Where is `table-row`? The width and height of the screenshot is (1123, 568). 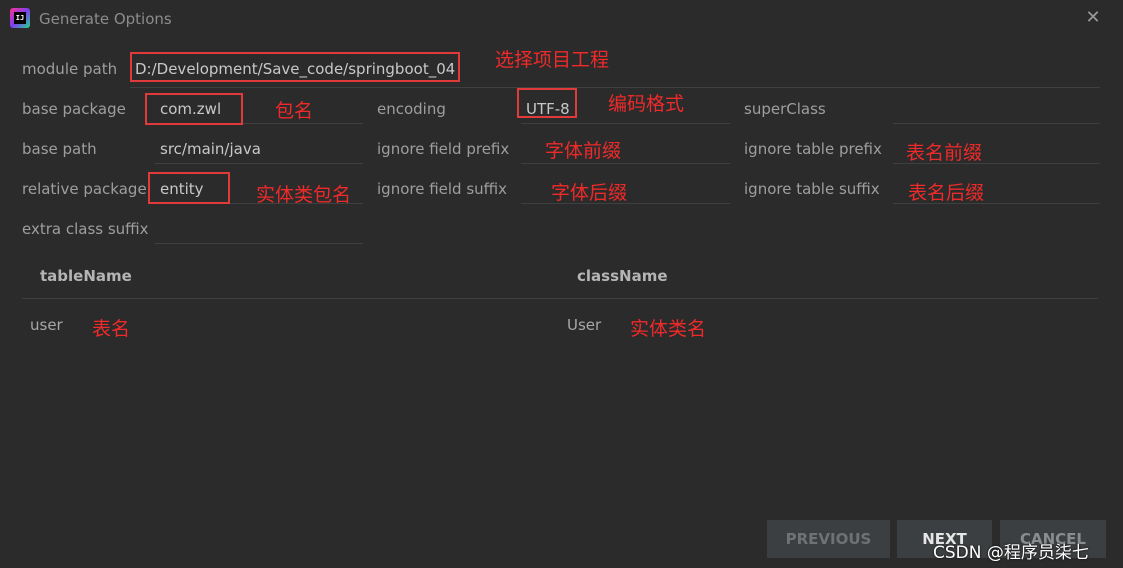
table-row is located at coordinates (560, 324).